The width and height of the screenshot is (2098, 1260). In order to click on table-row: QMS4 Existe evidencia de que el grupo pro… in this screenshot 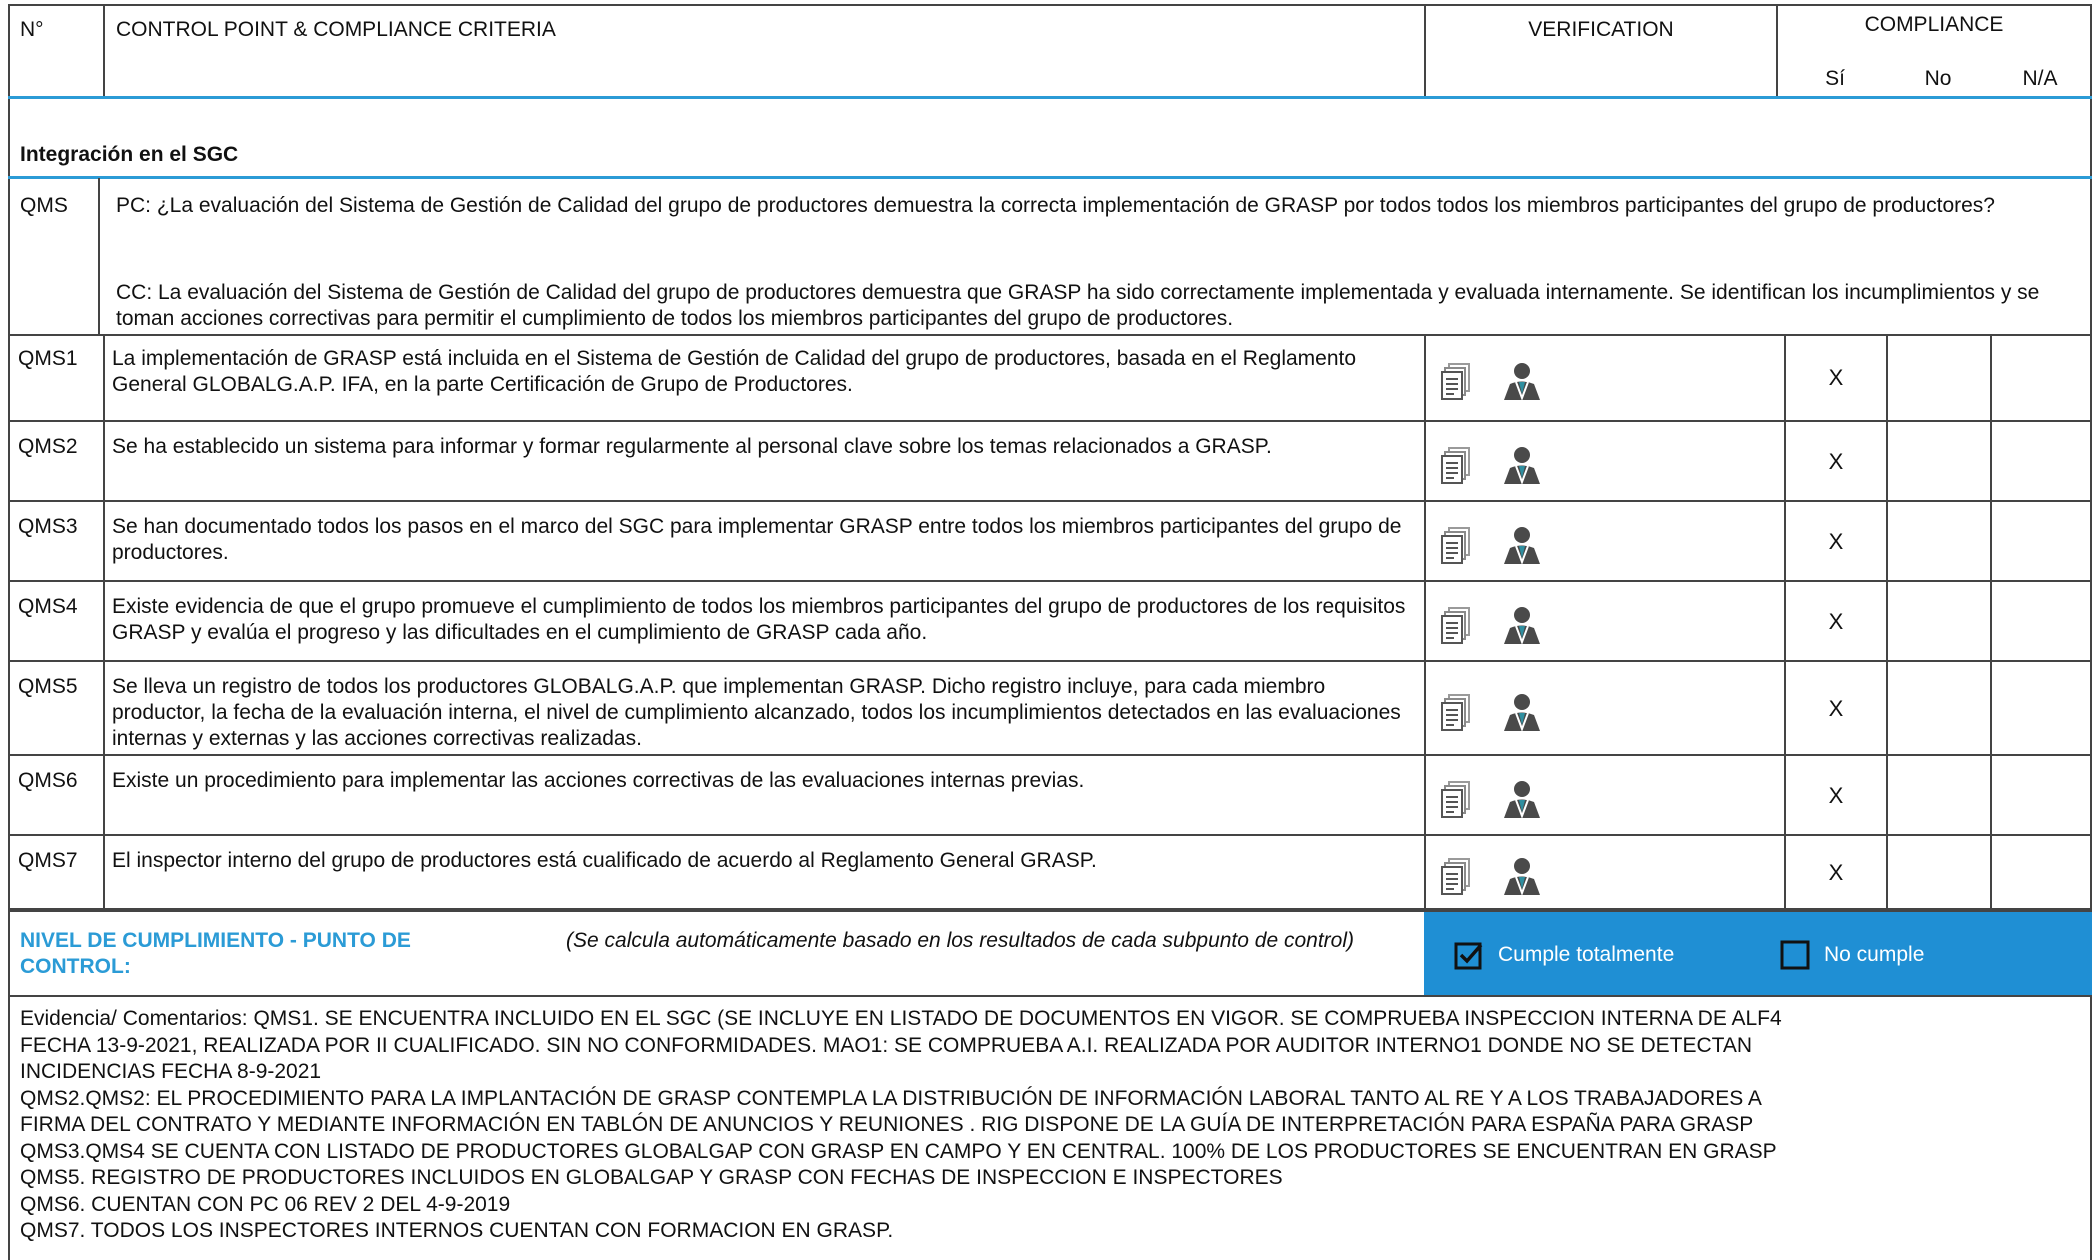, I will do `click(1049, 622)`.